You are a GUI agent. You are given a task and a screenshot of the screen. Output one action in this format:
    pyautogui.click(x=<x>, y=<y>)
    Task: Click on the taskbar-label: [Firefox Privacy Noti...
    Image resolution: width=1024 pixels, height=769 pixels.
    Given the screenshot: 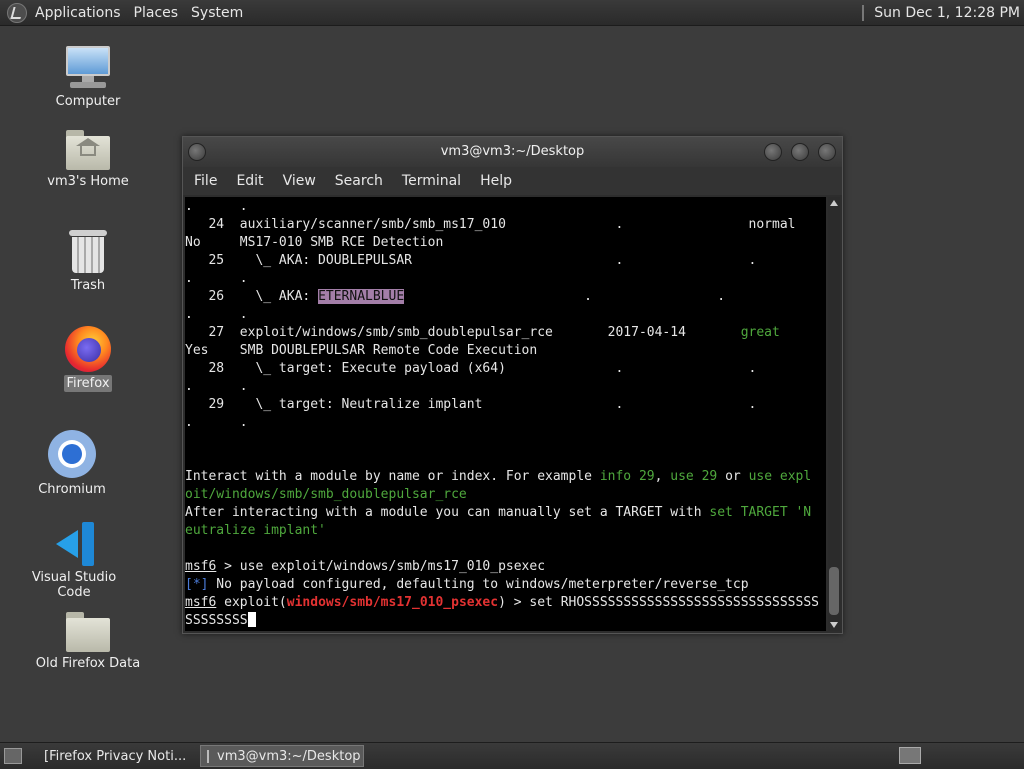 What is the action you would take?
    pyautogui.click(x=115, y=756)
    